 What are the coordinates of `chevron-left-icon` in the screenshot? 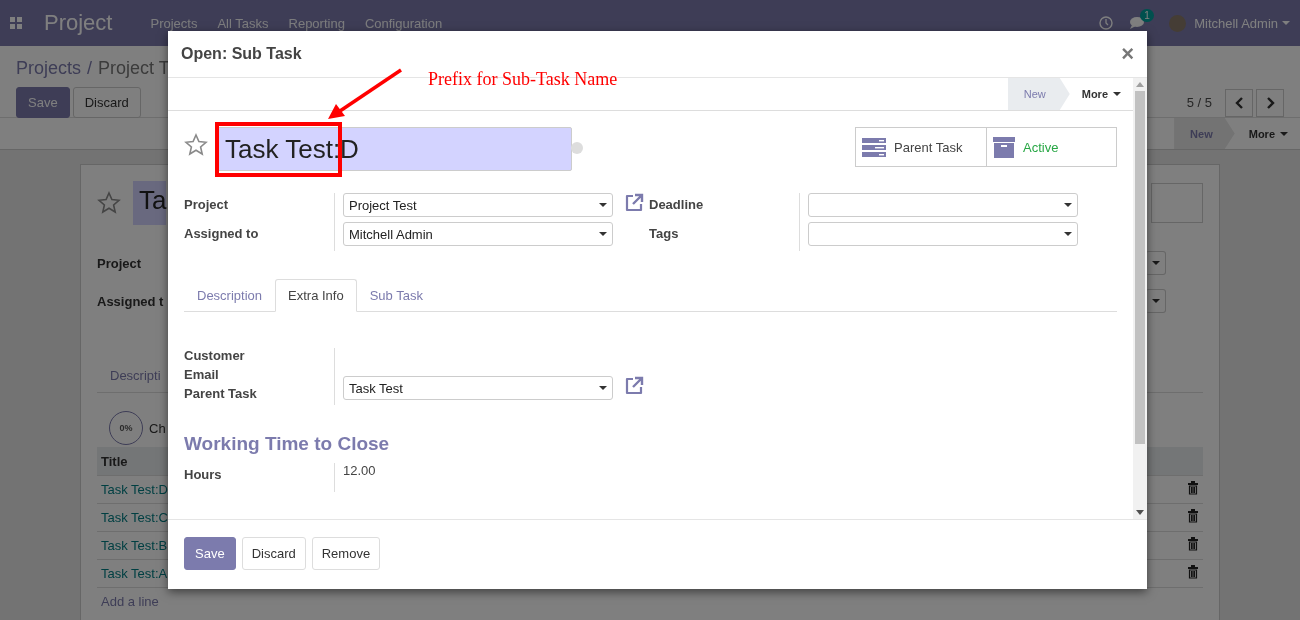 It's located at (1239, 102).